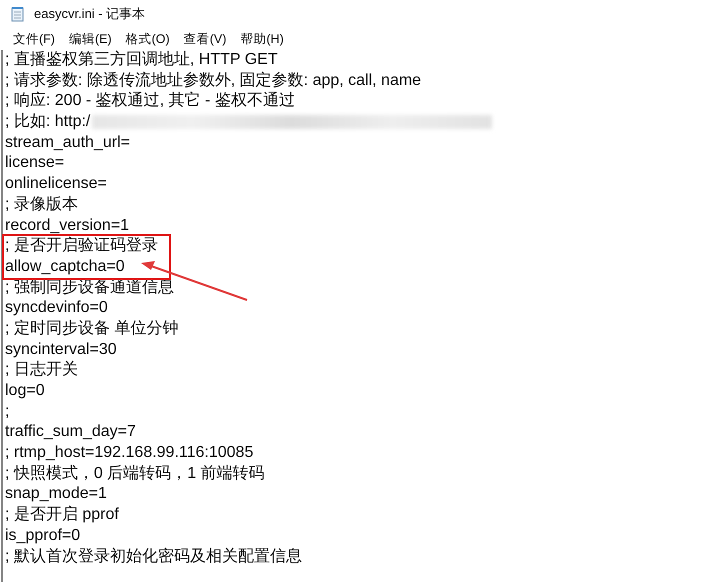  I want to click on text-line: stream_auth_url=, so click(67, 142).